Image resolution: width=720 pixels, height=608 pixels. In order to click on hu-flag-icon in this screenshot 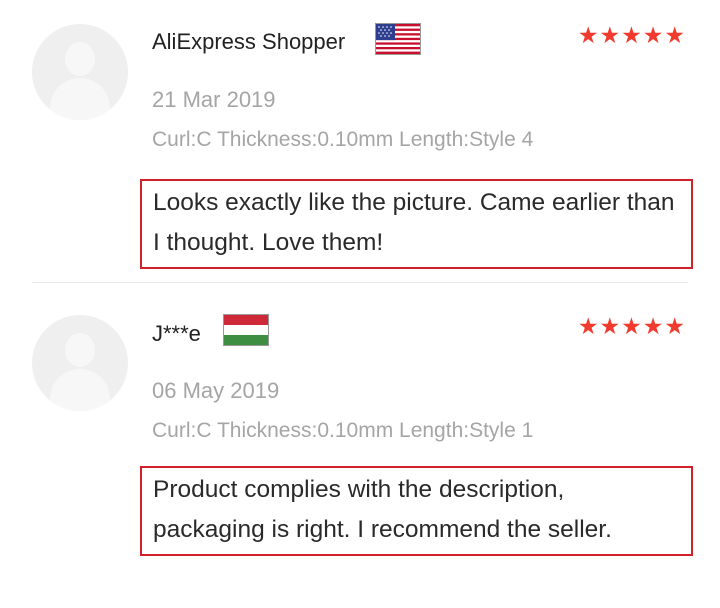, I will do `click(246, 330)`.